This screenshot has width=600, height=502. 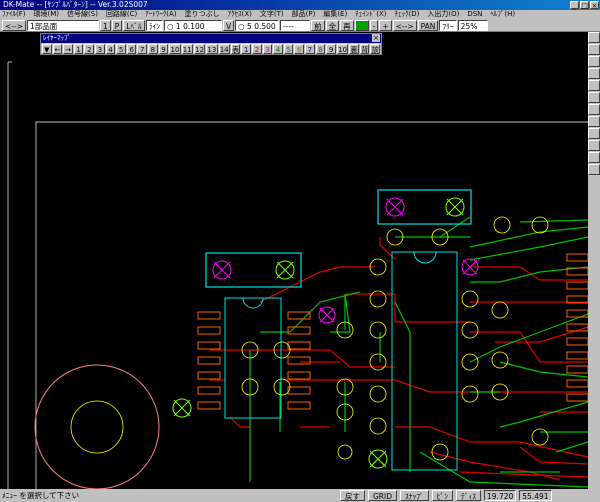 I want to click on pin-button: ﾋﾟﾝ, so click(x=442, y=495).